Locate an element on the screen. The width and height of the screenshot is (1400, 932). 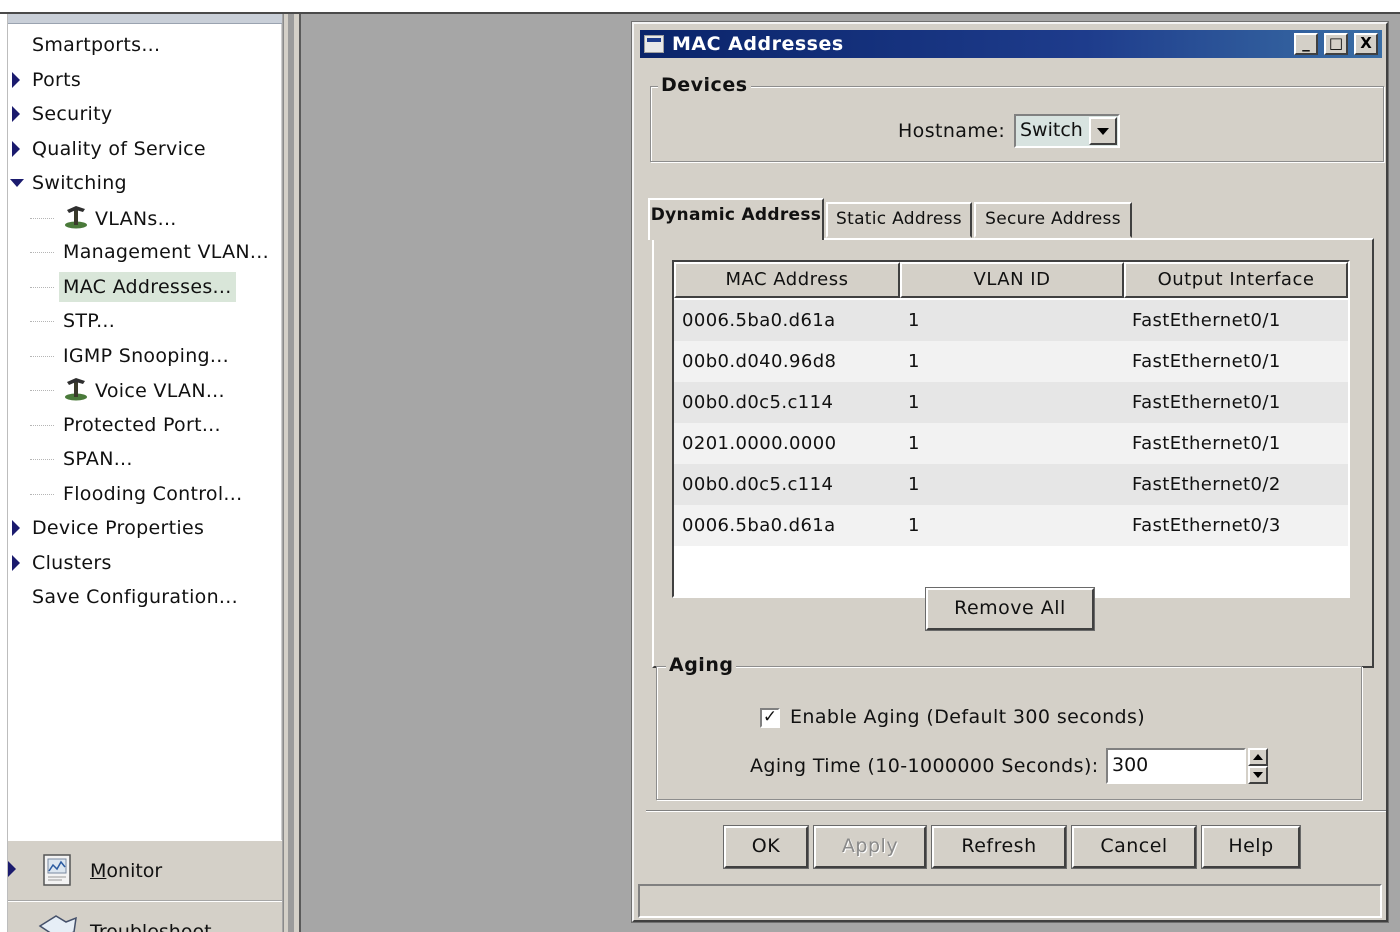
cancel-button: Cancel is located at coordinates (1134, 847).